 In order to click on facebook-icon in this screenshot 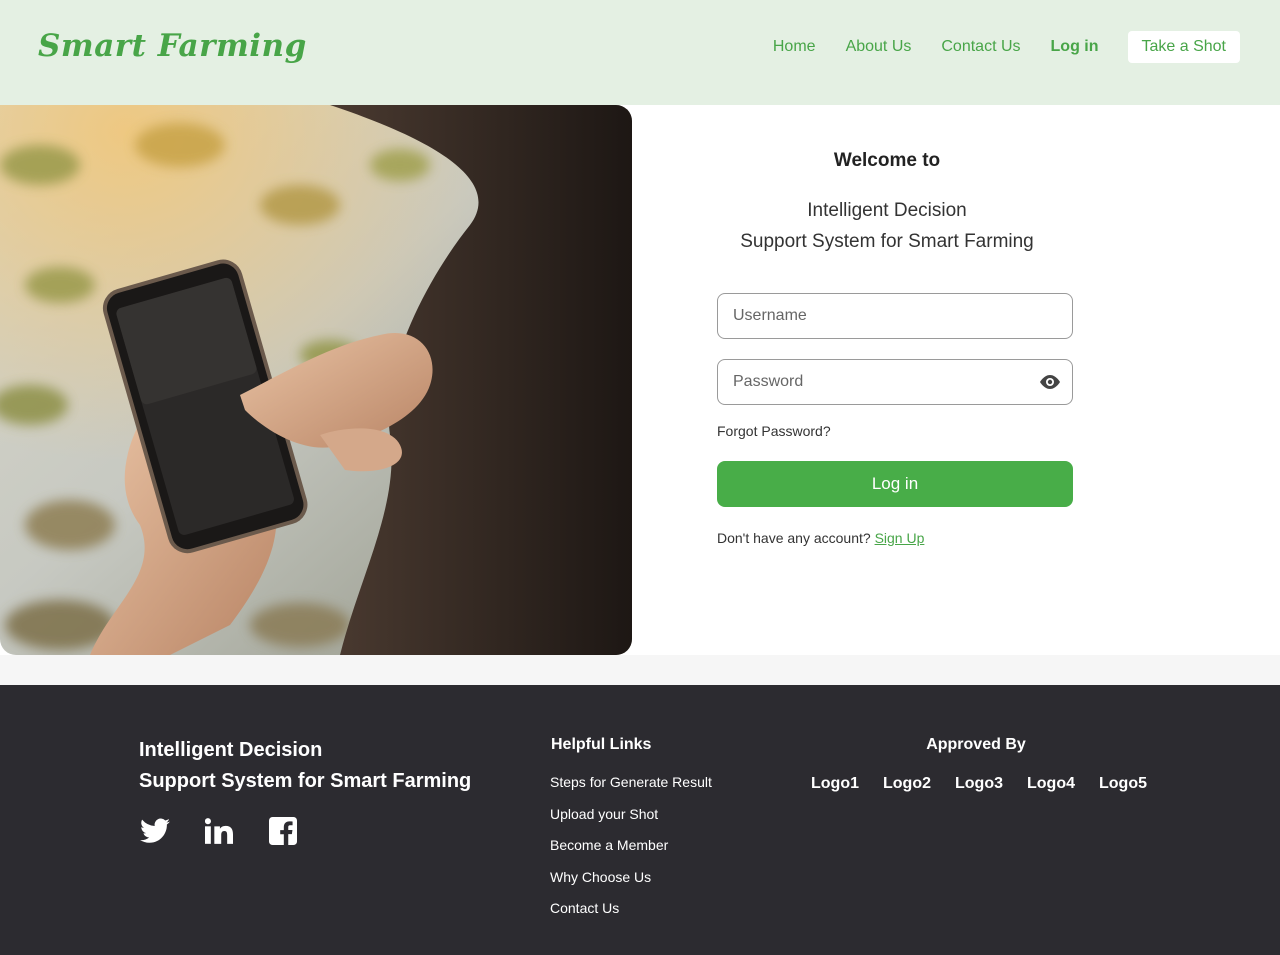, I will do `click(283, 831)`.